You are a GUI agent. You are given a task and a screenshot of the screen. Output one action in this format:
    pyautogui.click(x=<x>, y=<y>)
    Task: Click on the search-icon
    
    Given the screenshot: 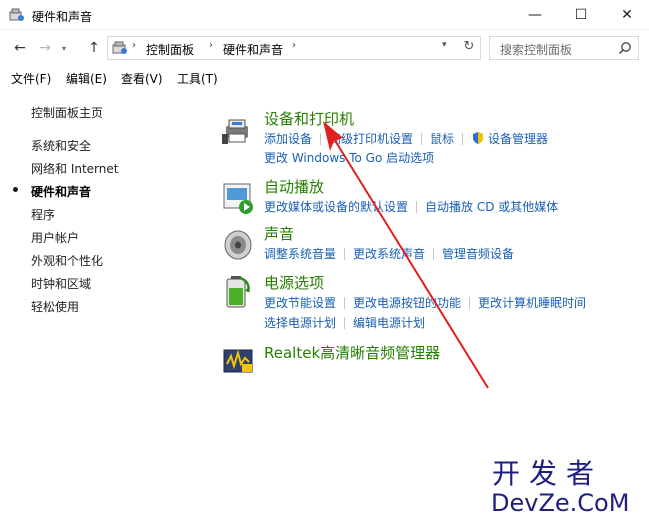 What is the action you would take?
    pyautogui.click(x=625, y=48)
    